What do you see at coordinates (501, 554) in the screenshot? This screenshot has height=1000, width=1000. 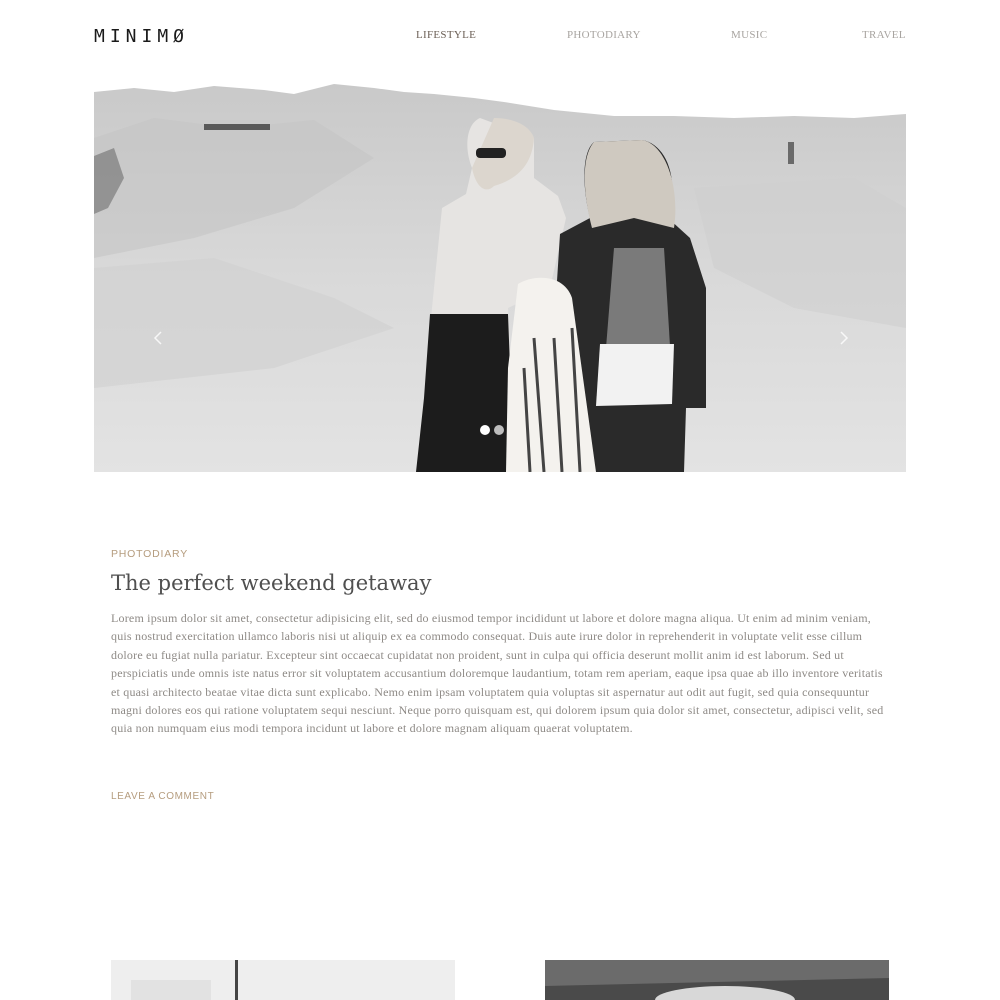 I see `post-category: PHOTODIARY` at bounding box center [501, 554].